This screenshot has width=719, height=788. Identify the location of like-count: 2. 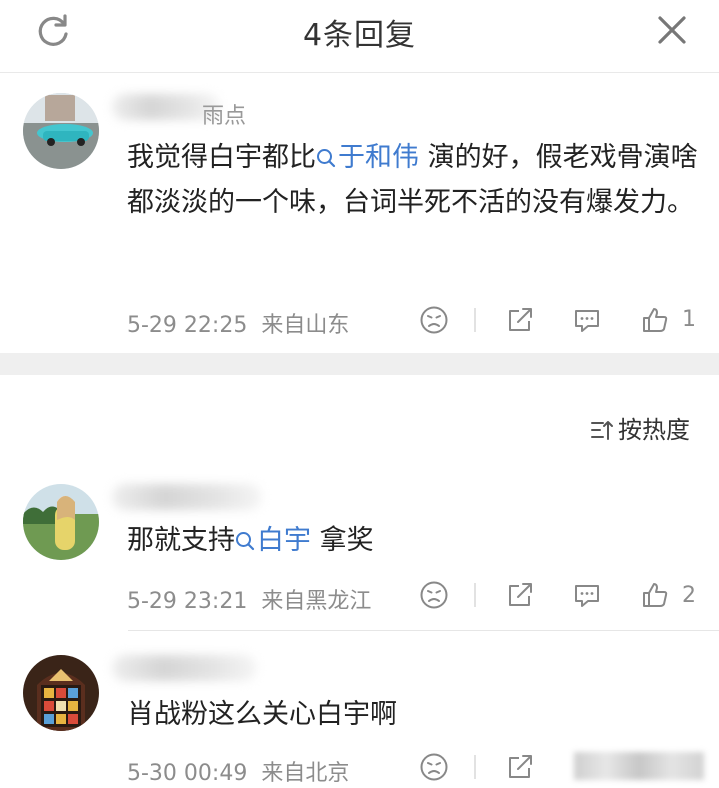
(689, 595).